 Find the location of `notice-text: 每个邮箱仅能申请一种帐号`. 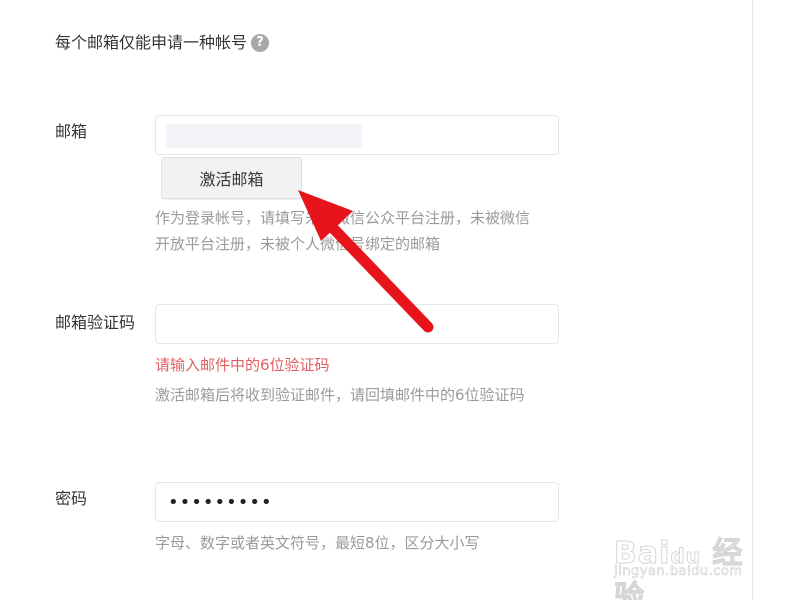

notice-text: 每个邮箱仅能申请一种帐号 is located at coordinates (151, 42).